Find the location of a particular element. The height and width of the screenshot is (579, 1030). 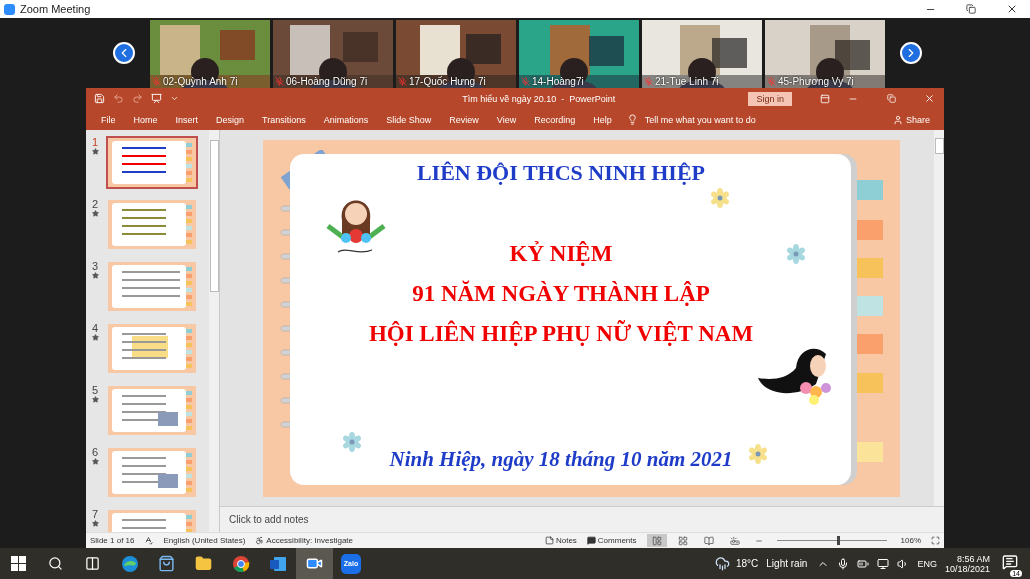

ribbon-tab: View is located at coordinates (506, 119).